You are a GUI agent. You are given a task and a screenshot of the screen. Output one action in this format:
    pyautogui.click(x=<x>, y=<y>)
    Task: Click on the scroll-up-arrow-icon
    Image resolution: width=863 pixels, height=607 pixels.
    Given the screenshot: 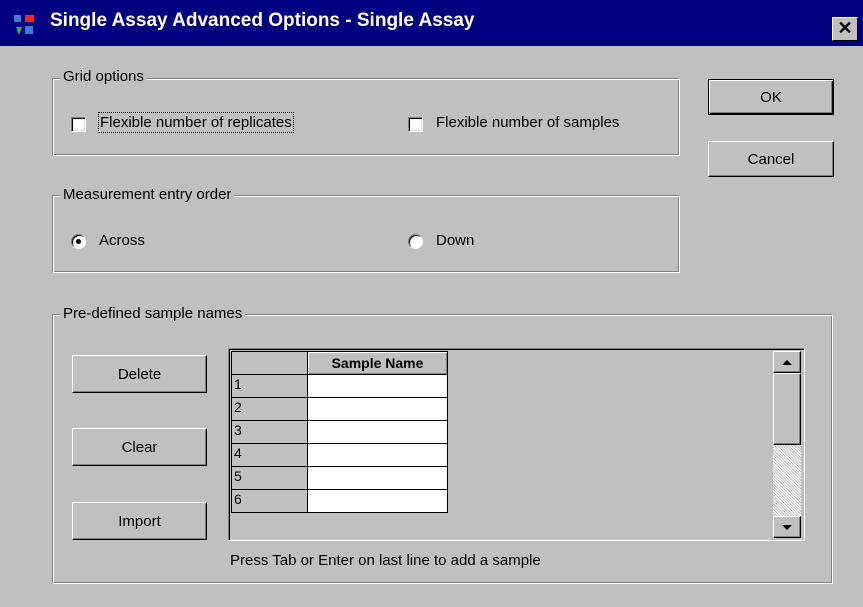 What is the action you would take?
    pyautogui.click(x=787, y=362)
    